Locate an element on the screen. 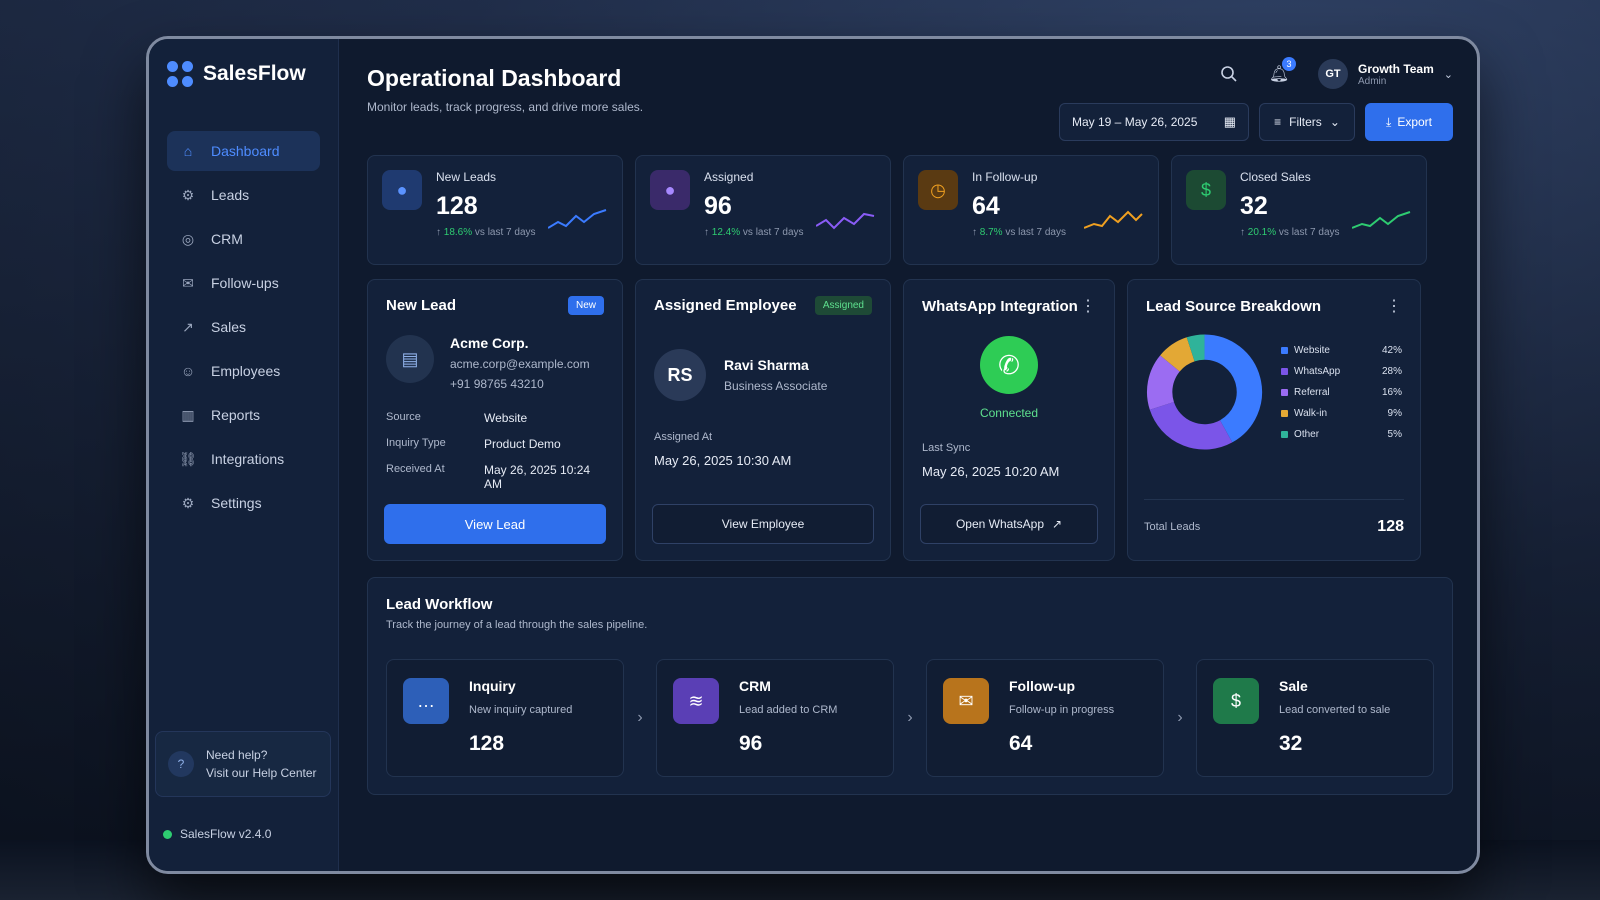 The width and height of the screenshot is (1600, 900). date-range-picker: May 19 – May 26, 2025 ▦ is located at coordinates (1154, 122).